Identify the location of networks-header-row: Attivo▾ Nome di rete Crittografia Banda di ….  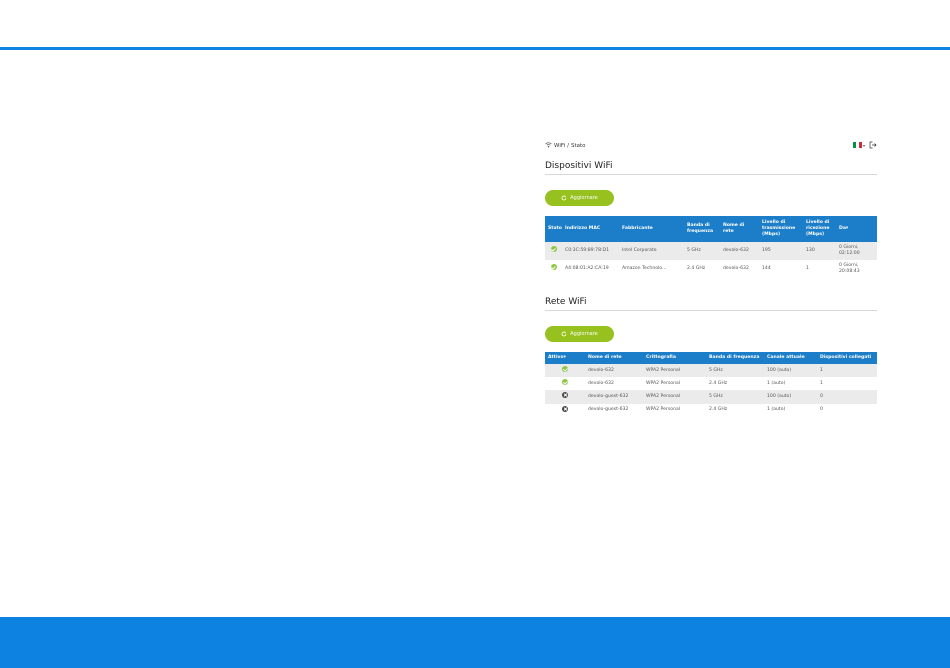
(711, 358).